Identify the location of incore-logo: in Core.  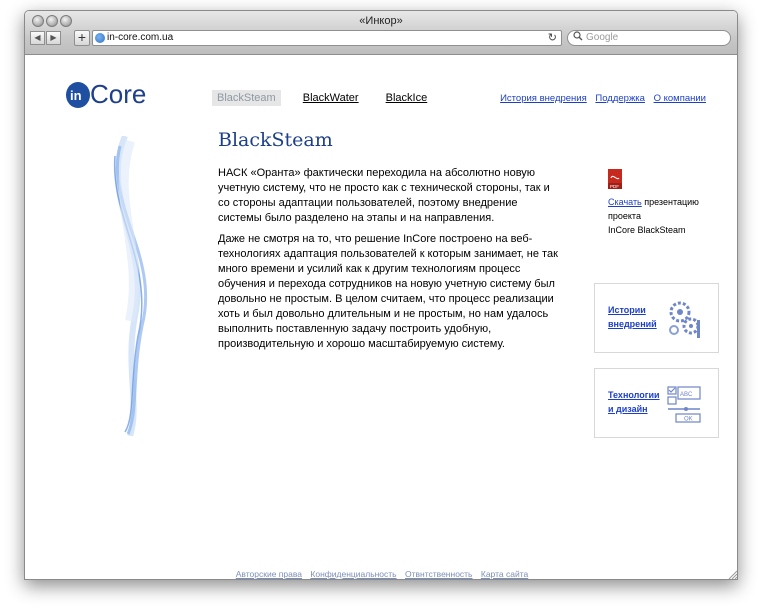
(106, 93).